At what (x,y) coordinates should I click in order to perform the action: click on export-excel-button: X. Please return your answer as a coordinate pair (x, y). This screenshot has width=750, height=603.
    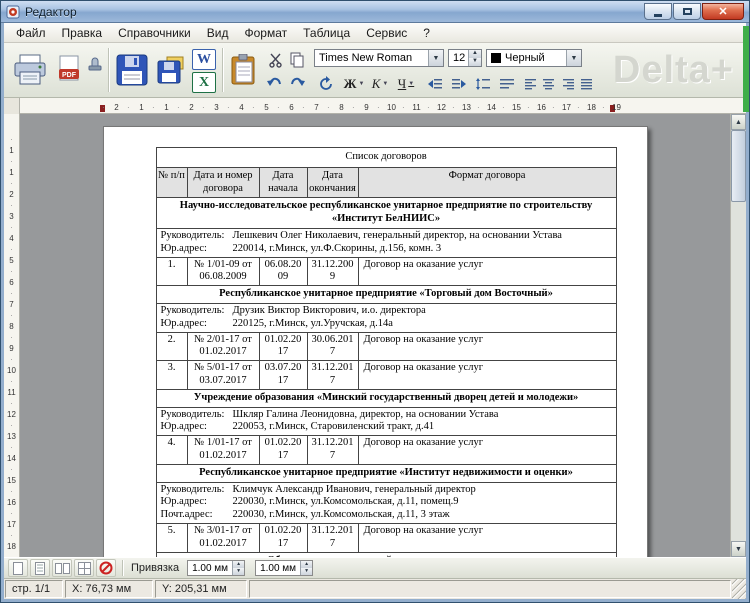
    Looking at the image, I should click on (204, 82).